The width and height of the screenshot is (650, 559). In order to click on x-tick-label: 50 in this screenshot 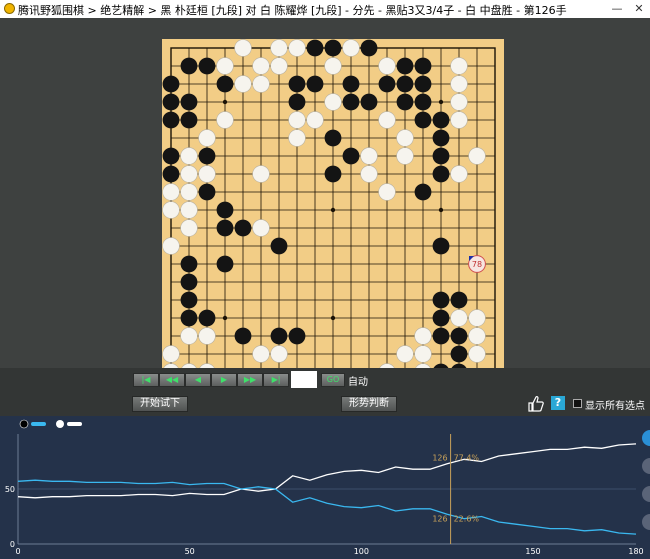, I will do `click(190, 551)`.